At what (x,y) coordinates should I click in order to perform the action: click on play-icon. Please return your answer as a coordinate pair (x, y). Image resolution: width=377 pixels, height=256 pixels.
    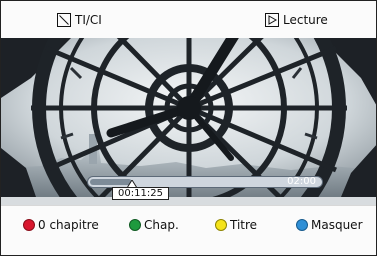
    Looking at the image, I should click on (272, 20).